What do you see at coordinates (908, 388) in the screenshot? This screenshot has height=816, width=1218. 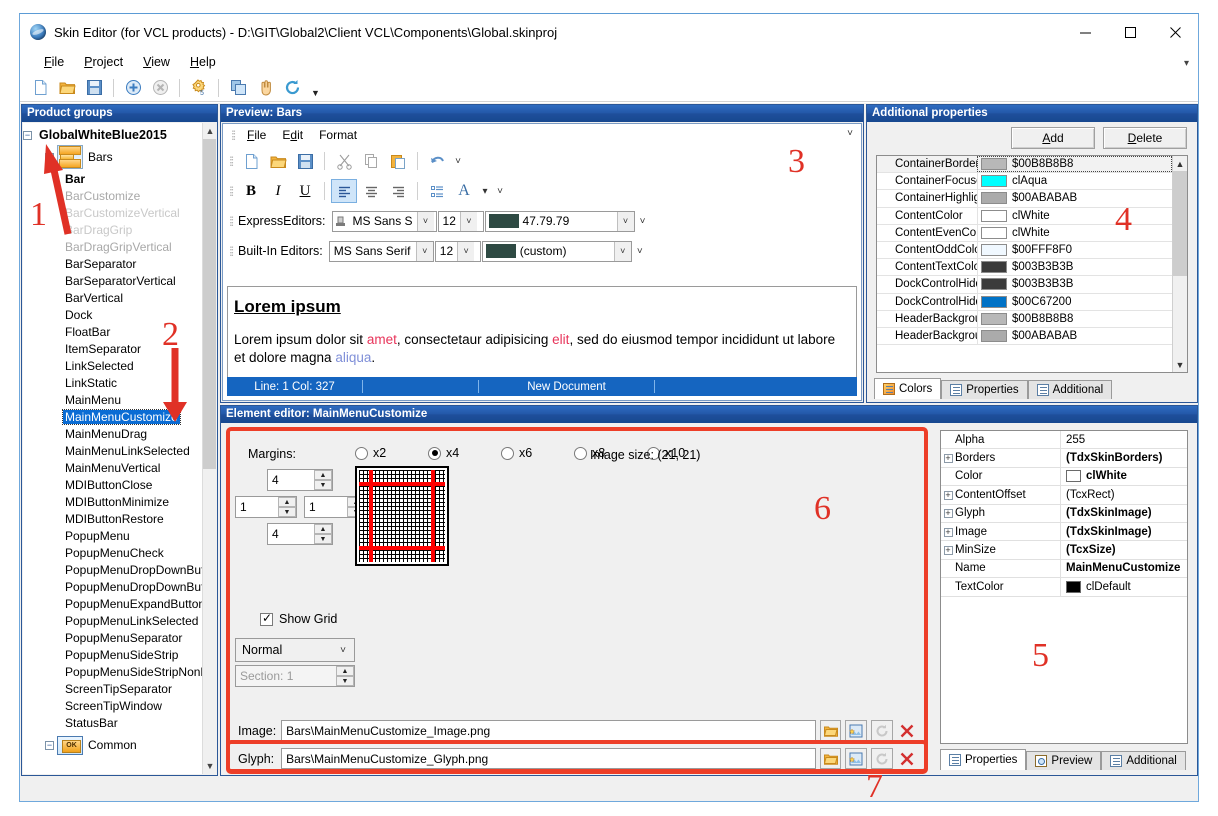 I see `tab-colors: Colors` at bounding box center [908, 388].